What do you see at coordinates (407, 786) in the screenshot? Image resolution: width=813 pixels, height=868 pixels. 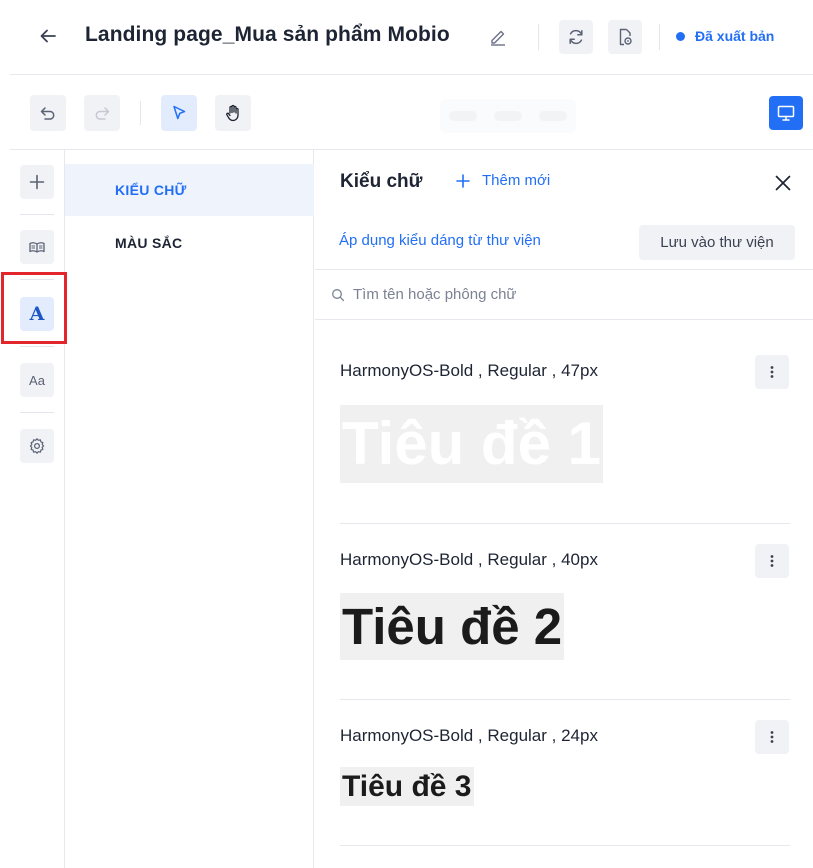 I see `style-preview-heading-3: Tiêu đề 3` at bounding box center [407, 786].